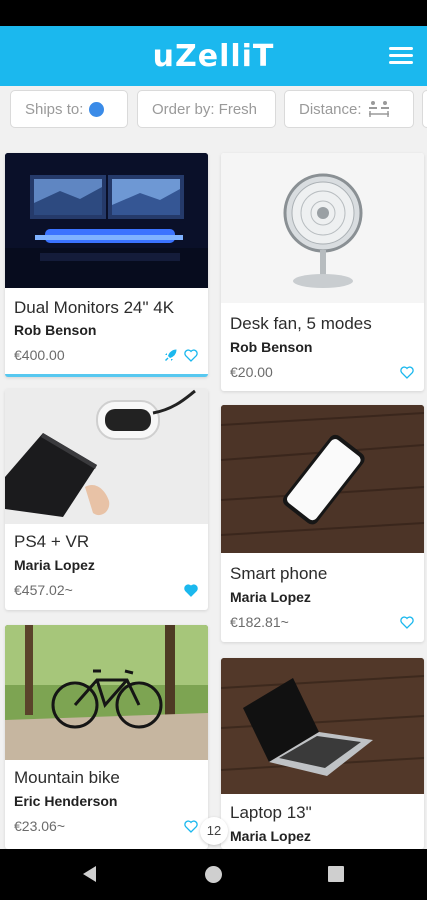  What do you see at coordinates (43, 590) in the screenshot?
I see `listing-price: €457.02~` at bounding box center [43, 590].